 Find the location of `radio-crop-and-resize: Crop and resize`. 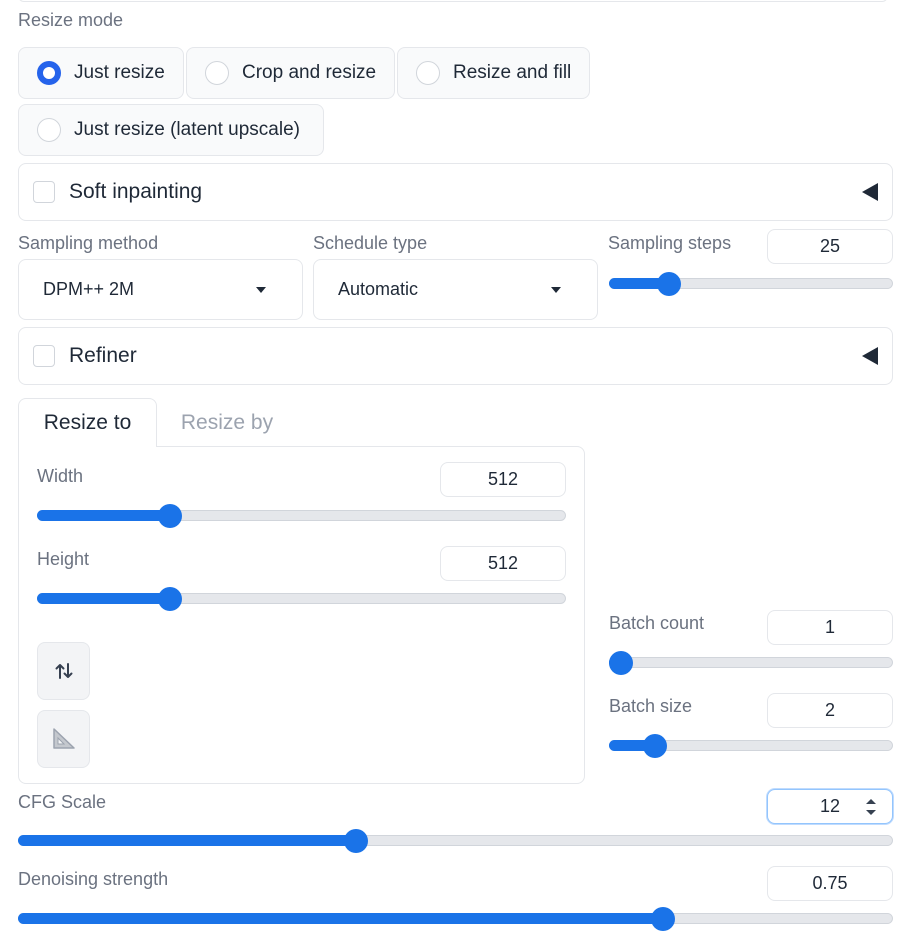

radio-crop-and-resize: Crop and resize is located at coordinates (290, 73).